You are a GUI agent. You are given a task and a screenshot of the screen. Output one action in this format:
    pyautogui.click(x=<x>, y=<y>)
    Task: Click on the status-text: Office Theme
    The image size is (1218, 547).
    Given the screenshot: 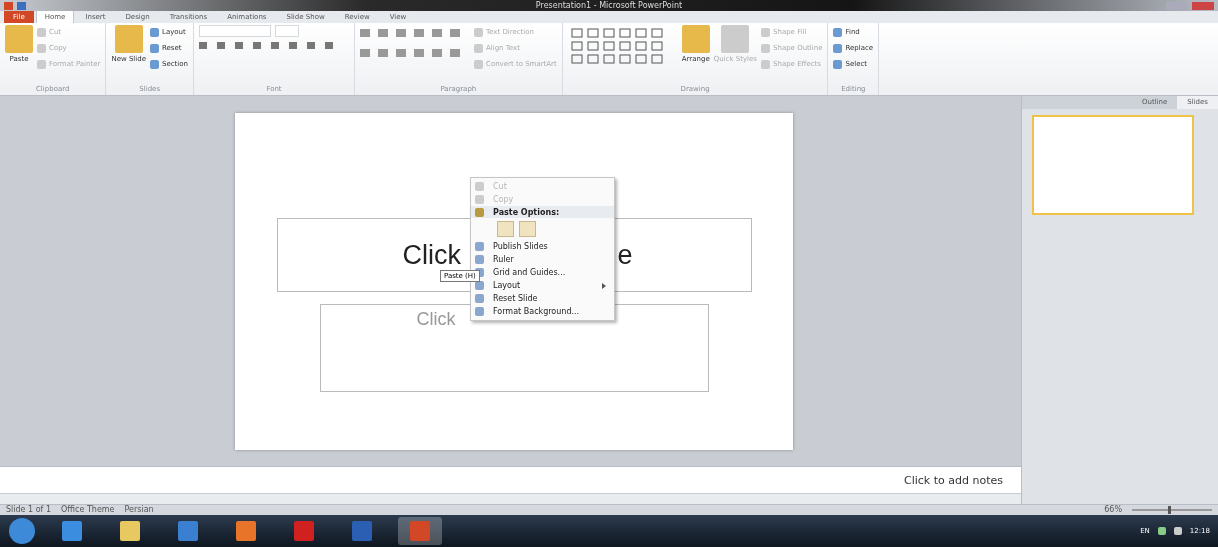 What is the action you would take?
    pyautogui.click(x=88, y=510)
    